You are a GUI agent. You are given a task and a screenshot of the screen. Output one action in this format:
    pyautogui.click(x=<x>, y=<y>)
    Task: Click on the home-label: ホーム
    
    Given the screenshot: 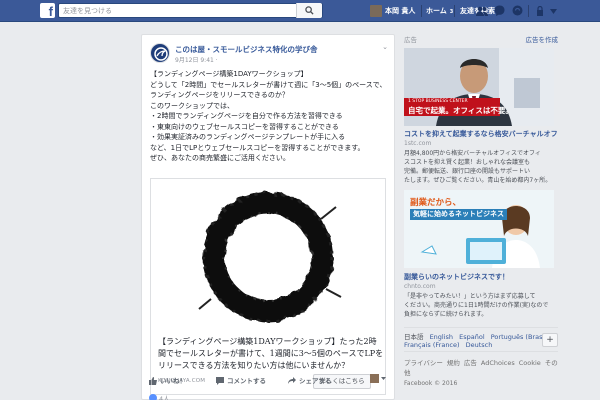 What is the action you would take?
    pyautogui.click(x=436, y=11)
    